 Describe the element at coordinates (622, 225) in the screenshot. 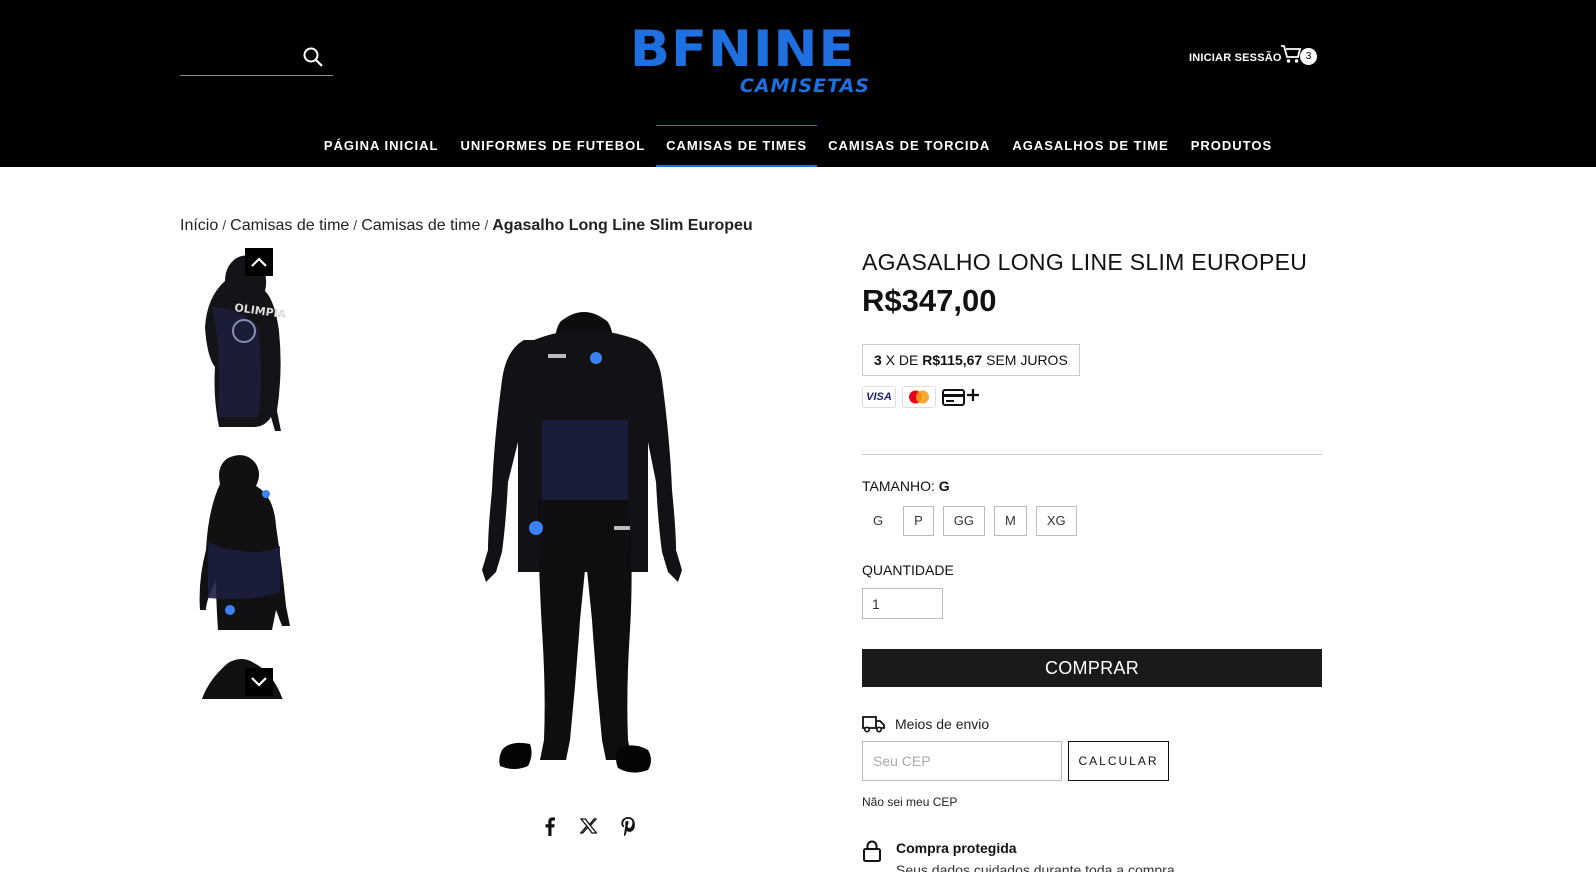

I see `breadcrumb-current: Agasalho Long Line Slim Europeu` at that location.